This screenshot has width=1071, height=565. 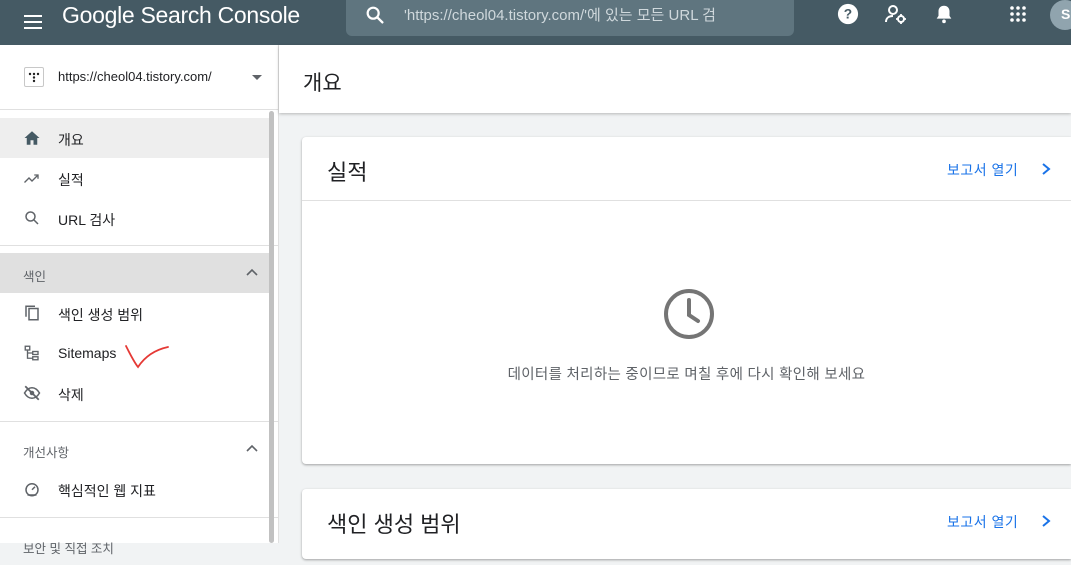 I want to click on nav-item-label: URL 검사, so click(x=87, y=220).